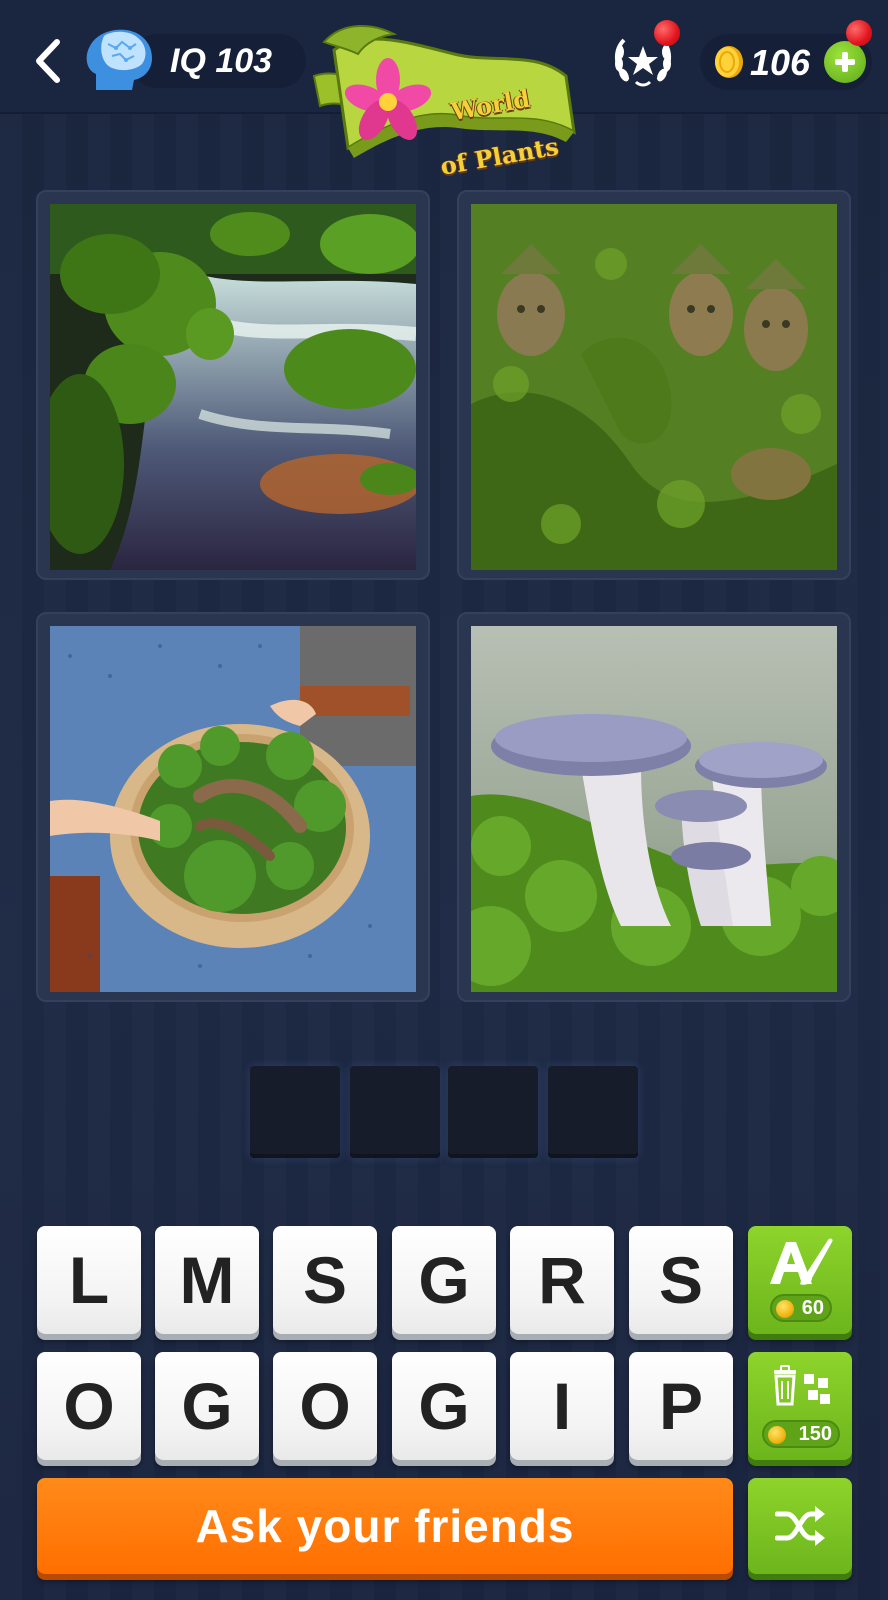 Image resolution: width=888 pixels, height=1600 pixels. Describe the element at coordinates (681, 1406) in the screenshot. I see `letter-tile: P` at that location.